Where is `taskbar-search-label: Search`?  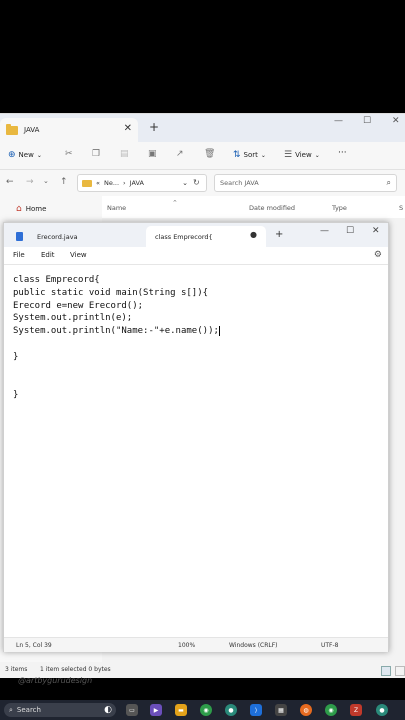
taskbar-search-label: Search is located at coordinates (28, 710).